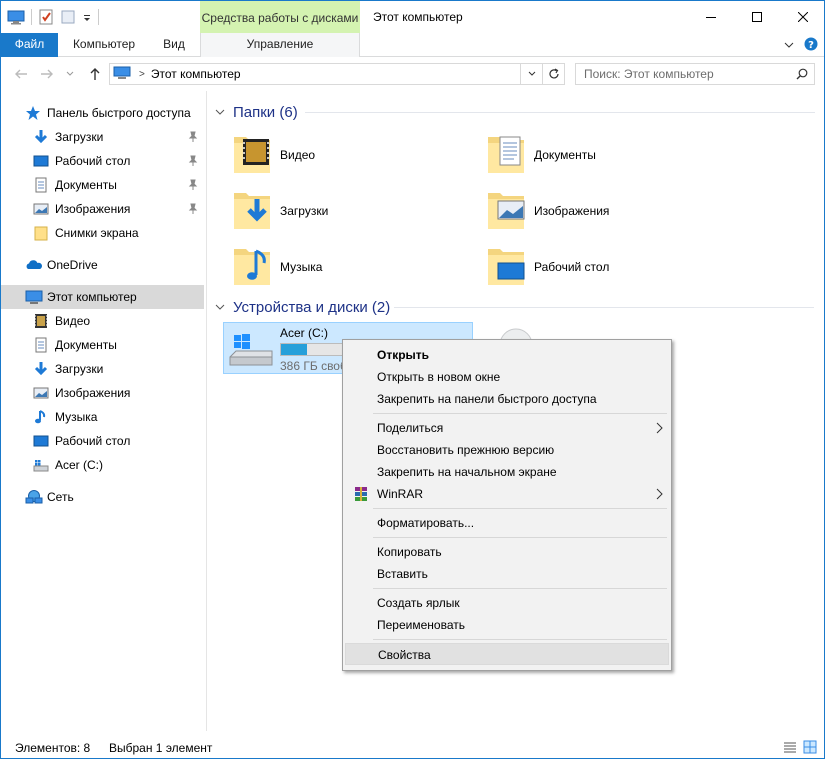  I want to click on sidebar-item-drive-c: Acer (C:), so click(102, 465).